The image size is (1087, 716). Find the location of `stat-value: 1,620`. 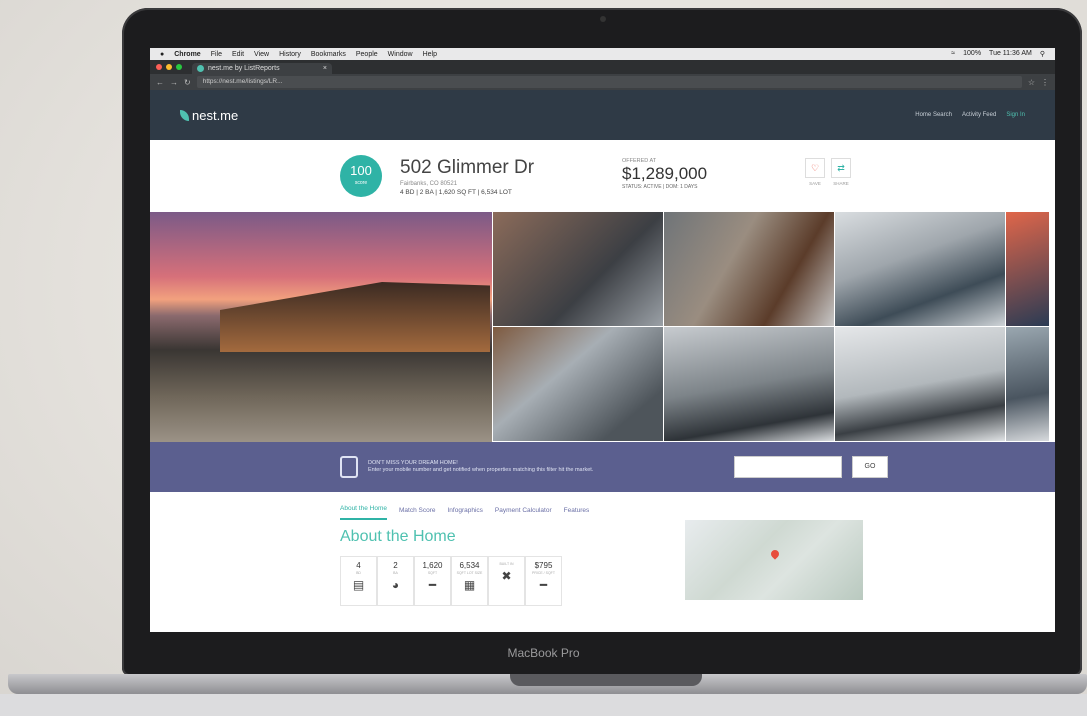

stat-value: 1,620 is located at coordinates (432, 565).